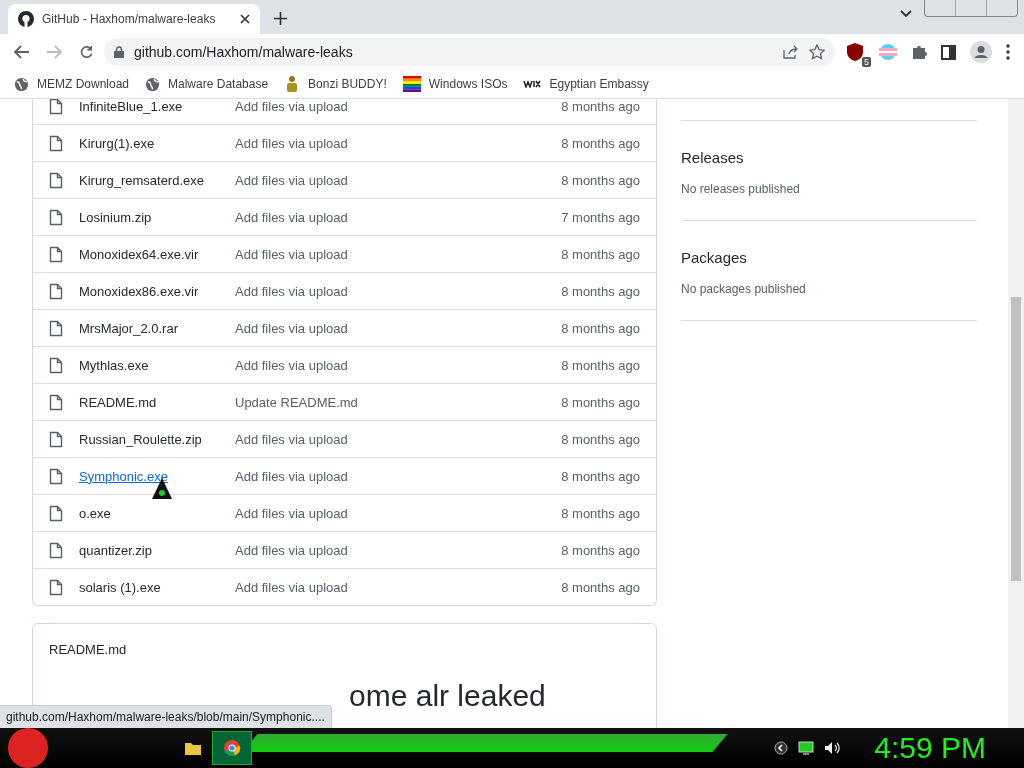  I want to click on section-heading: Releases, so click(829, 157).